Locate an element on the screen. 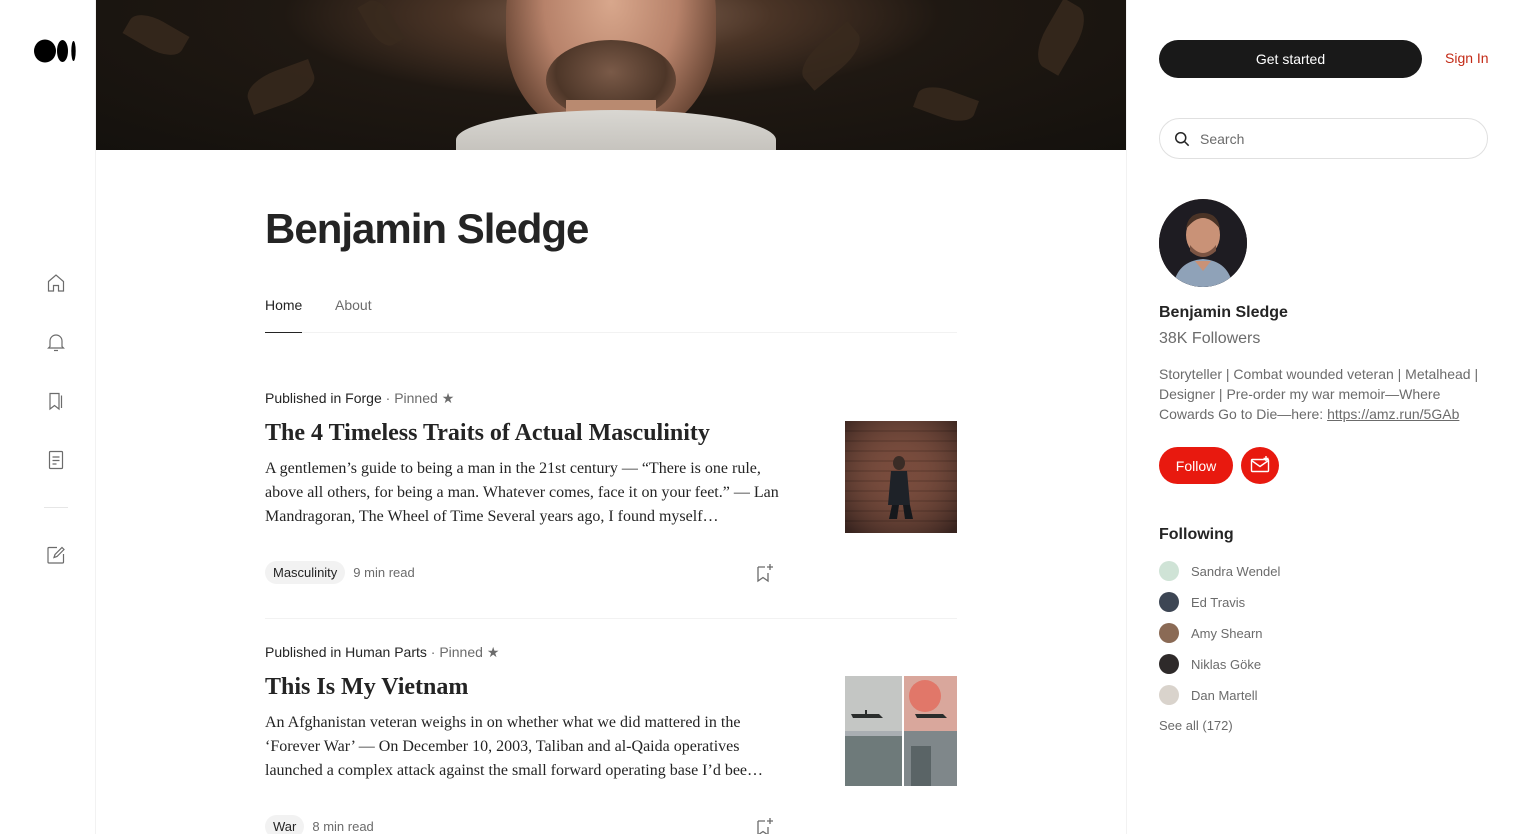 This screenshot has width=1536, height=834. post-tag: Masculinity is located at coordinates (305, 572).